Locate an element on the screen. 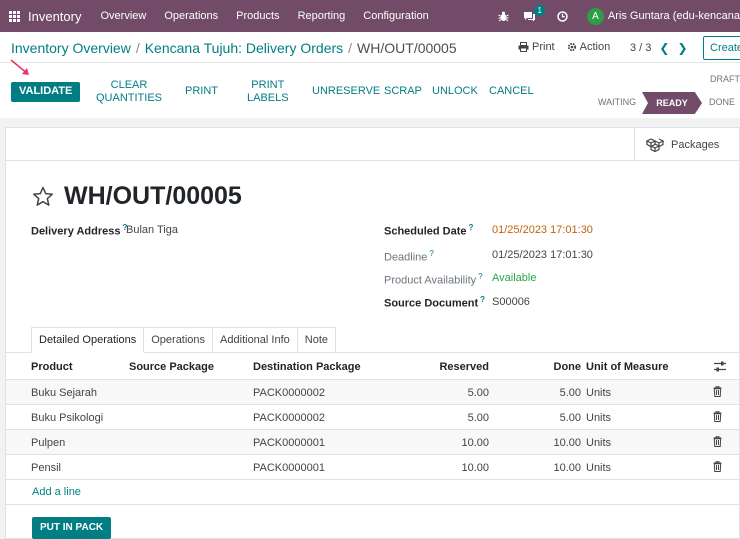  messages-icon: 1 is located at coordinates (534, 13).